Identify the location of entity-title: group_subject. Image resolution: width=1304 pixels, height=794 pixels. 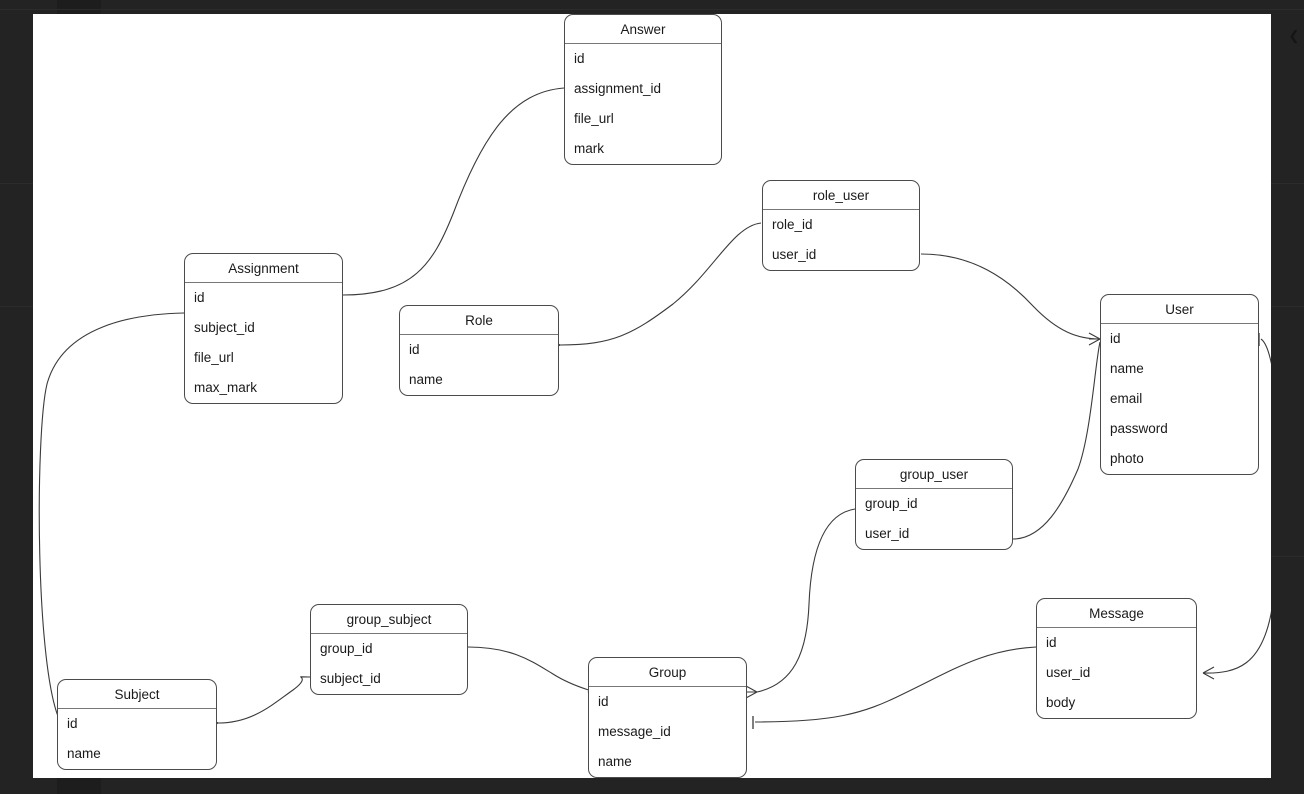
(389, 619).